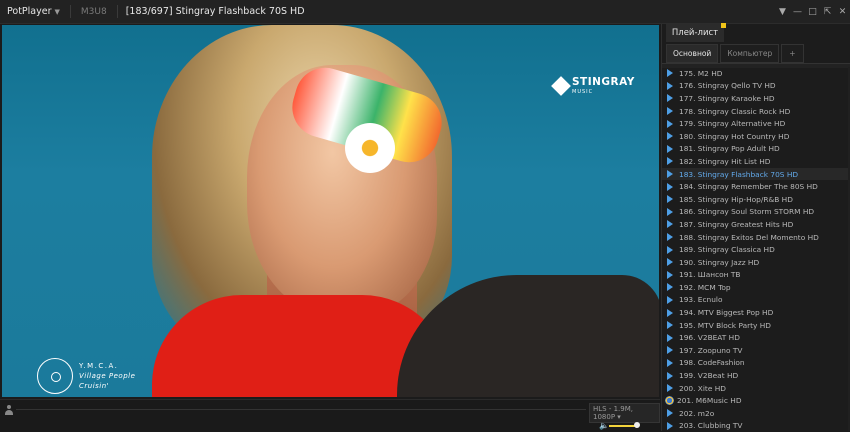  I want to click on song-artist: Village People, so click(107, 376).